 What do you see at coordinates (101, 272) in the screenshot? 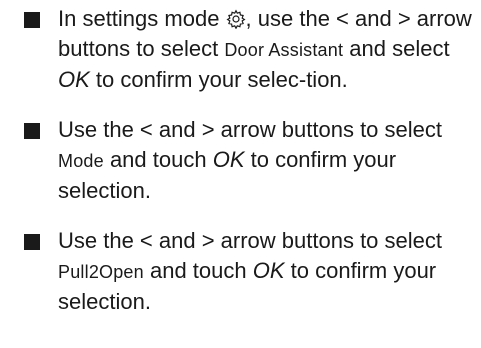
I see `display-label: Pull2Open` at bounding box center [101, 272].